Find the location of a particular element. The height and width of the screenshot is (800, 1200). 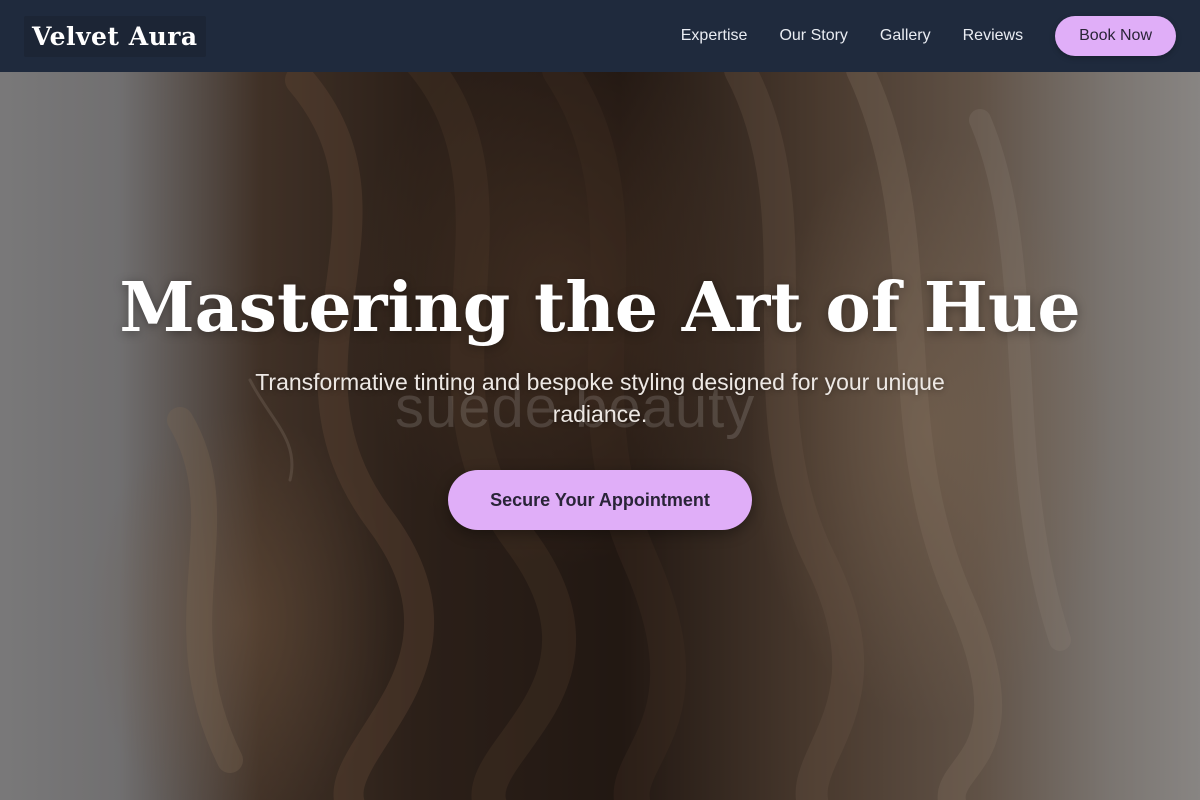

secure-appointment-button: Secure Your Appointment is located at coordinates (600, 500).